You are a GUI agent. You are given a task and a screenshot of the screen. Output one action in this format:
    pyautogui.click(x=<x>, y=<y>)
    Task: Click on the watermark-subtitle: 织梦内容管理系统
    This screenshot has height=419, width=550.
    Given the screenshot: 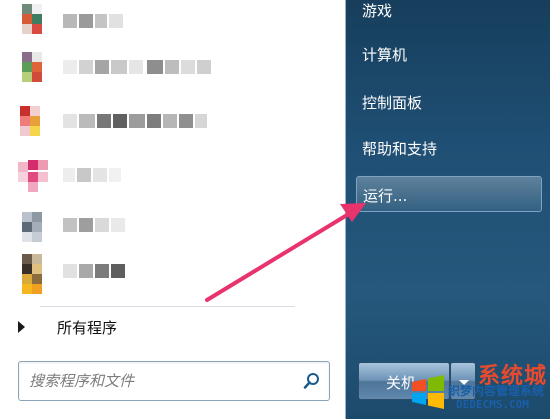 What is the action you would take?
    pyautogui.click(x=496, y=391)
    